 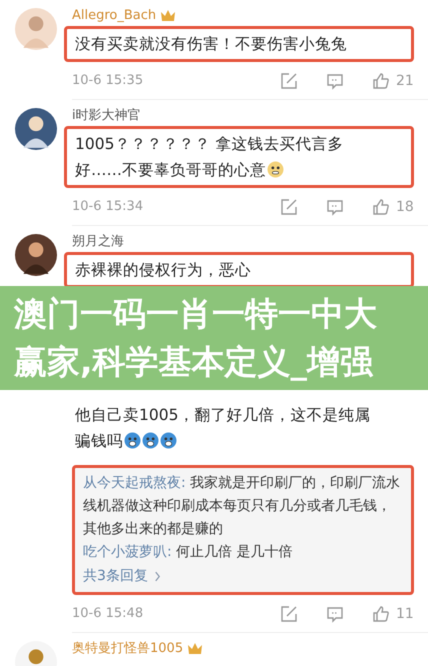 What do you see at coordinates (405, 80) in the screenshot?
I see `like-count: 21` at bounding box center [405, 80].